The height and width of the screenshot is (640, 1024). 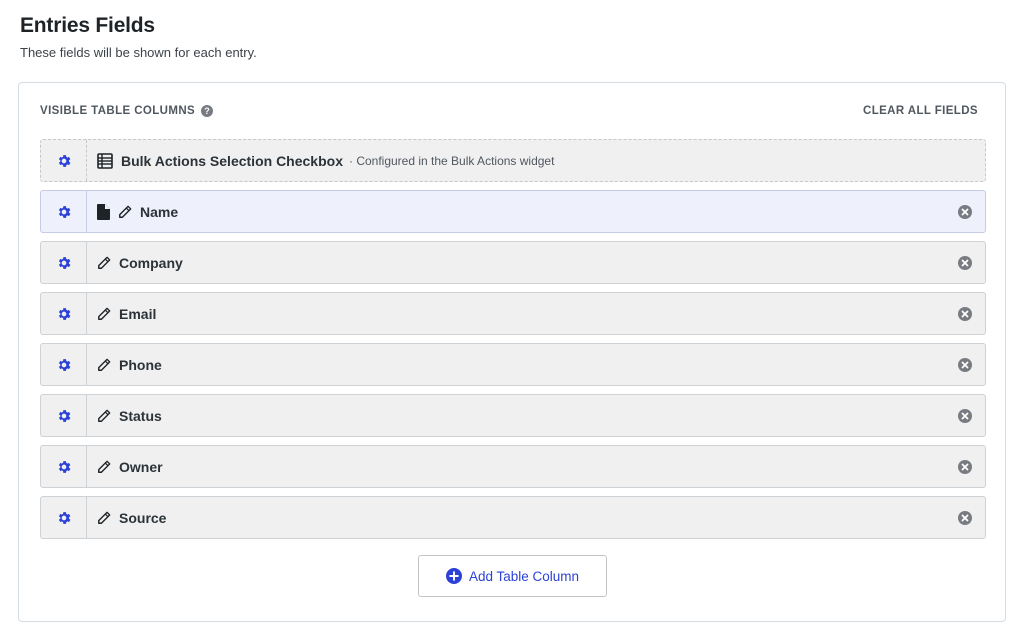 What do you see at coordinates (207, 111) in the screenshot?
I see `help-icon: ?` at bounding box center [207, 111].